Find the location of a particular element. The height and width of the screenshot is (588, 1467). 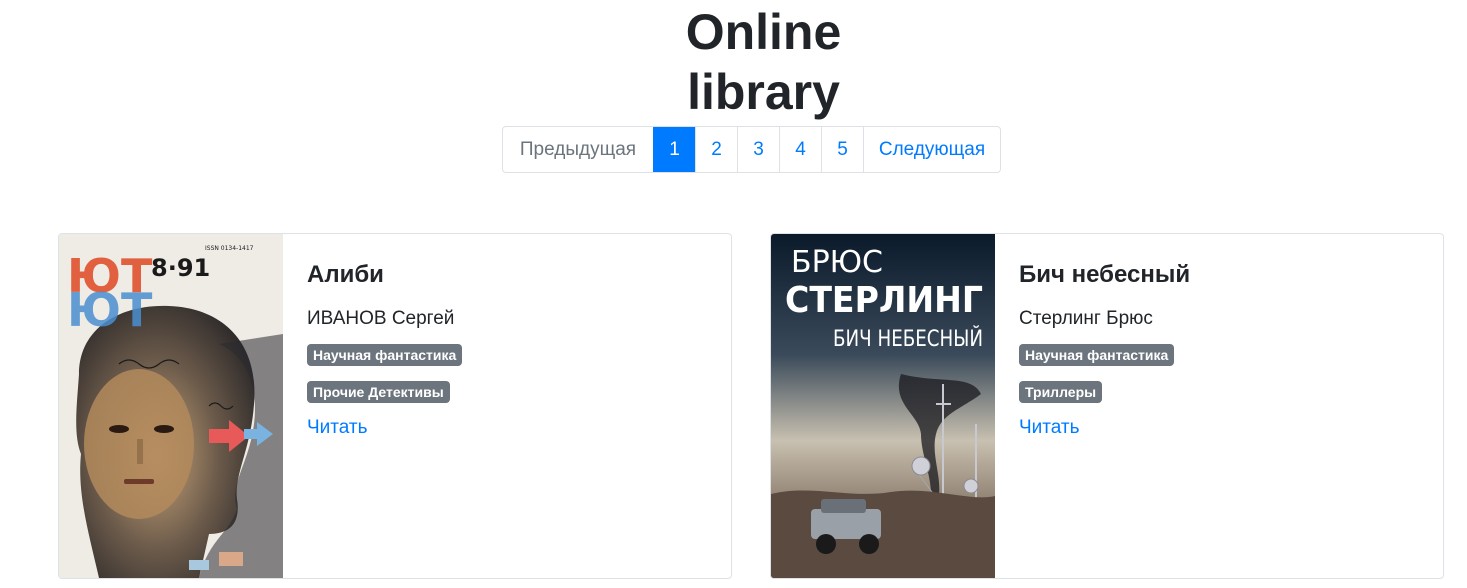

book-cover-image: БРЮС СТЕРЛИНГ БИЧ НЕБЕСНЫЙ is located at coordinates (883, 406).